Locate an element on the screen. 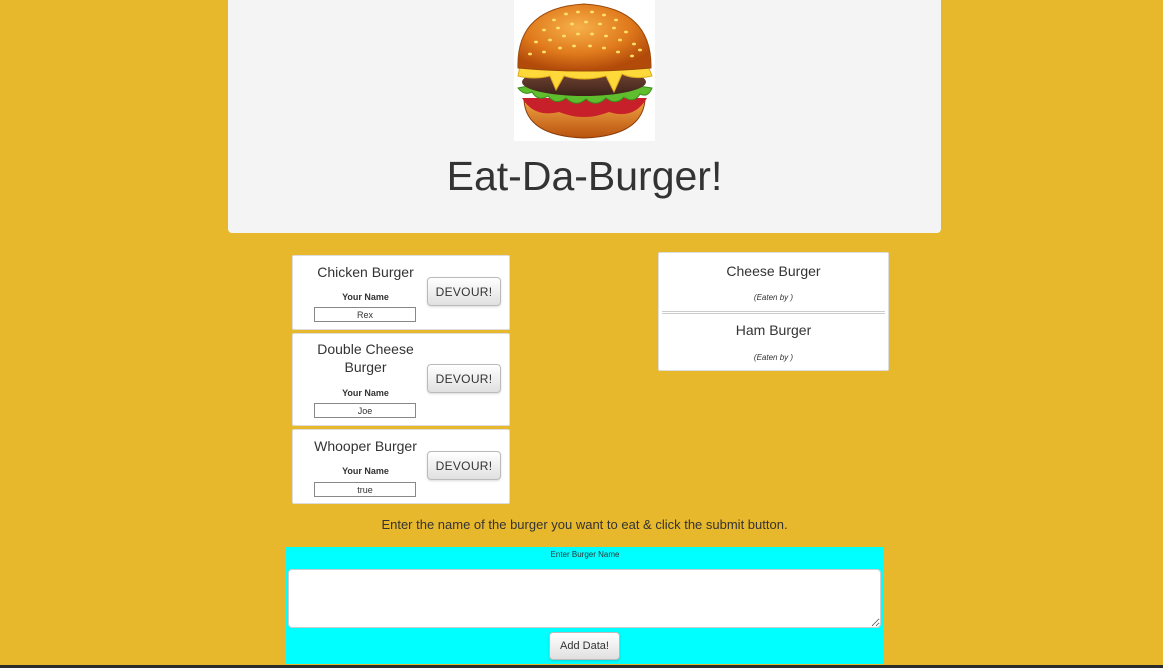 This screenshot has width=1163, height=668. burger-name: Chicken Burger is located at coordinates (365, 272).